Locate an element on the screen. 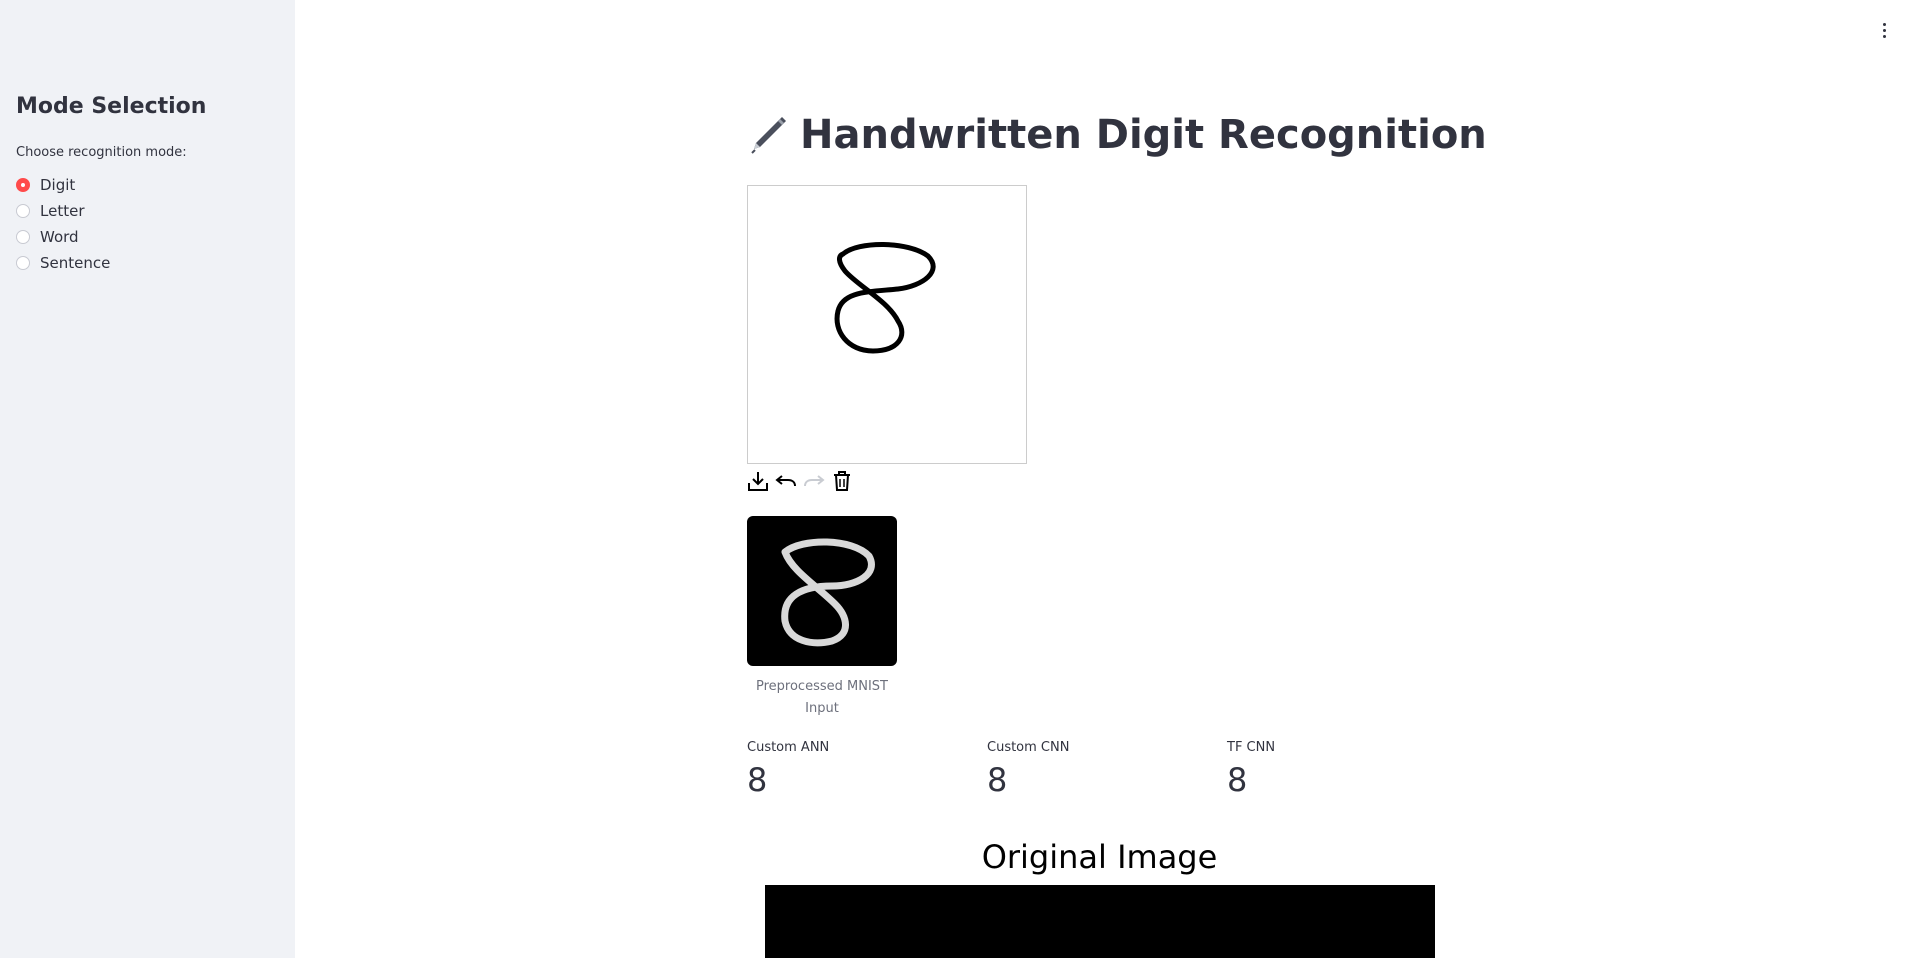 This screenshot has width=1914, height=958. drawing-canvas is located at coordinates (887, 324).